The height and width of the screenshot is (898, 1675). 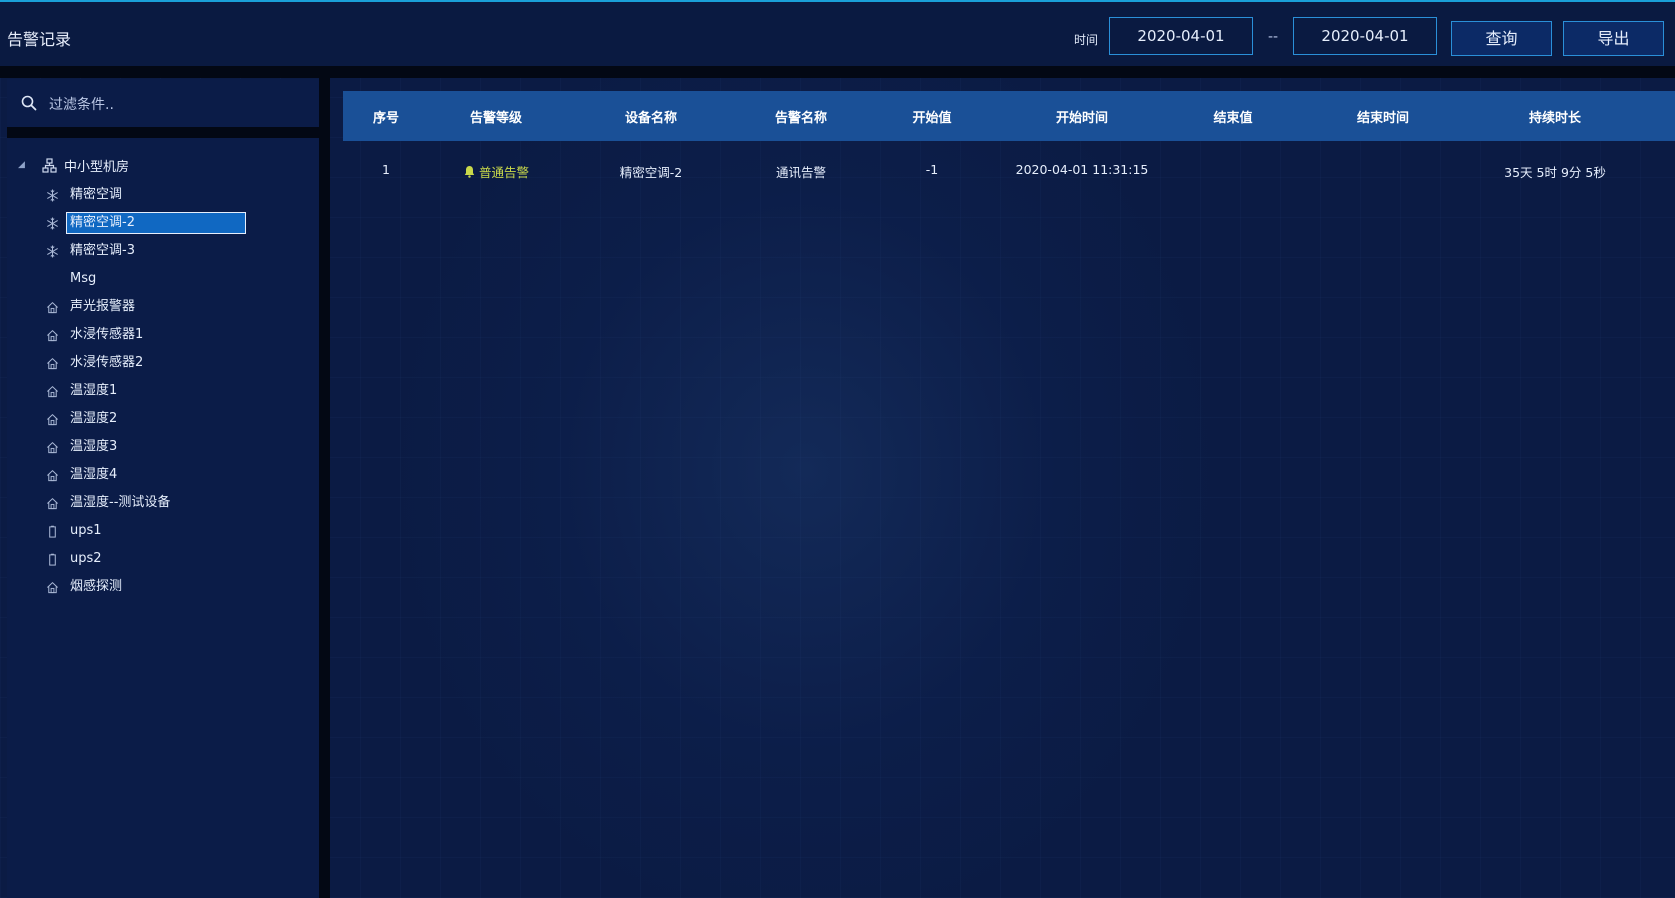 I want to click on col-duration-header: 持续时长, so click(x=1555, y=116).